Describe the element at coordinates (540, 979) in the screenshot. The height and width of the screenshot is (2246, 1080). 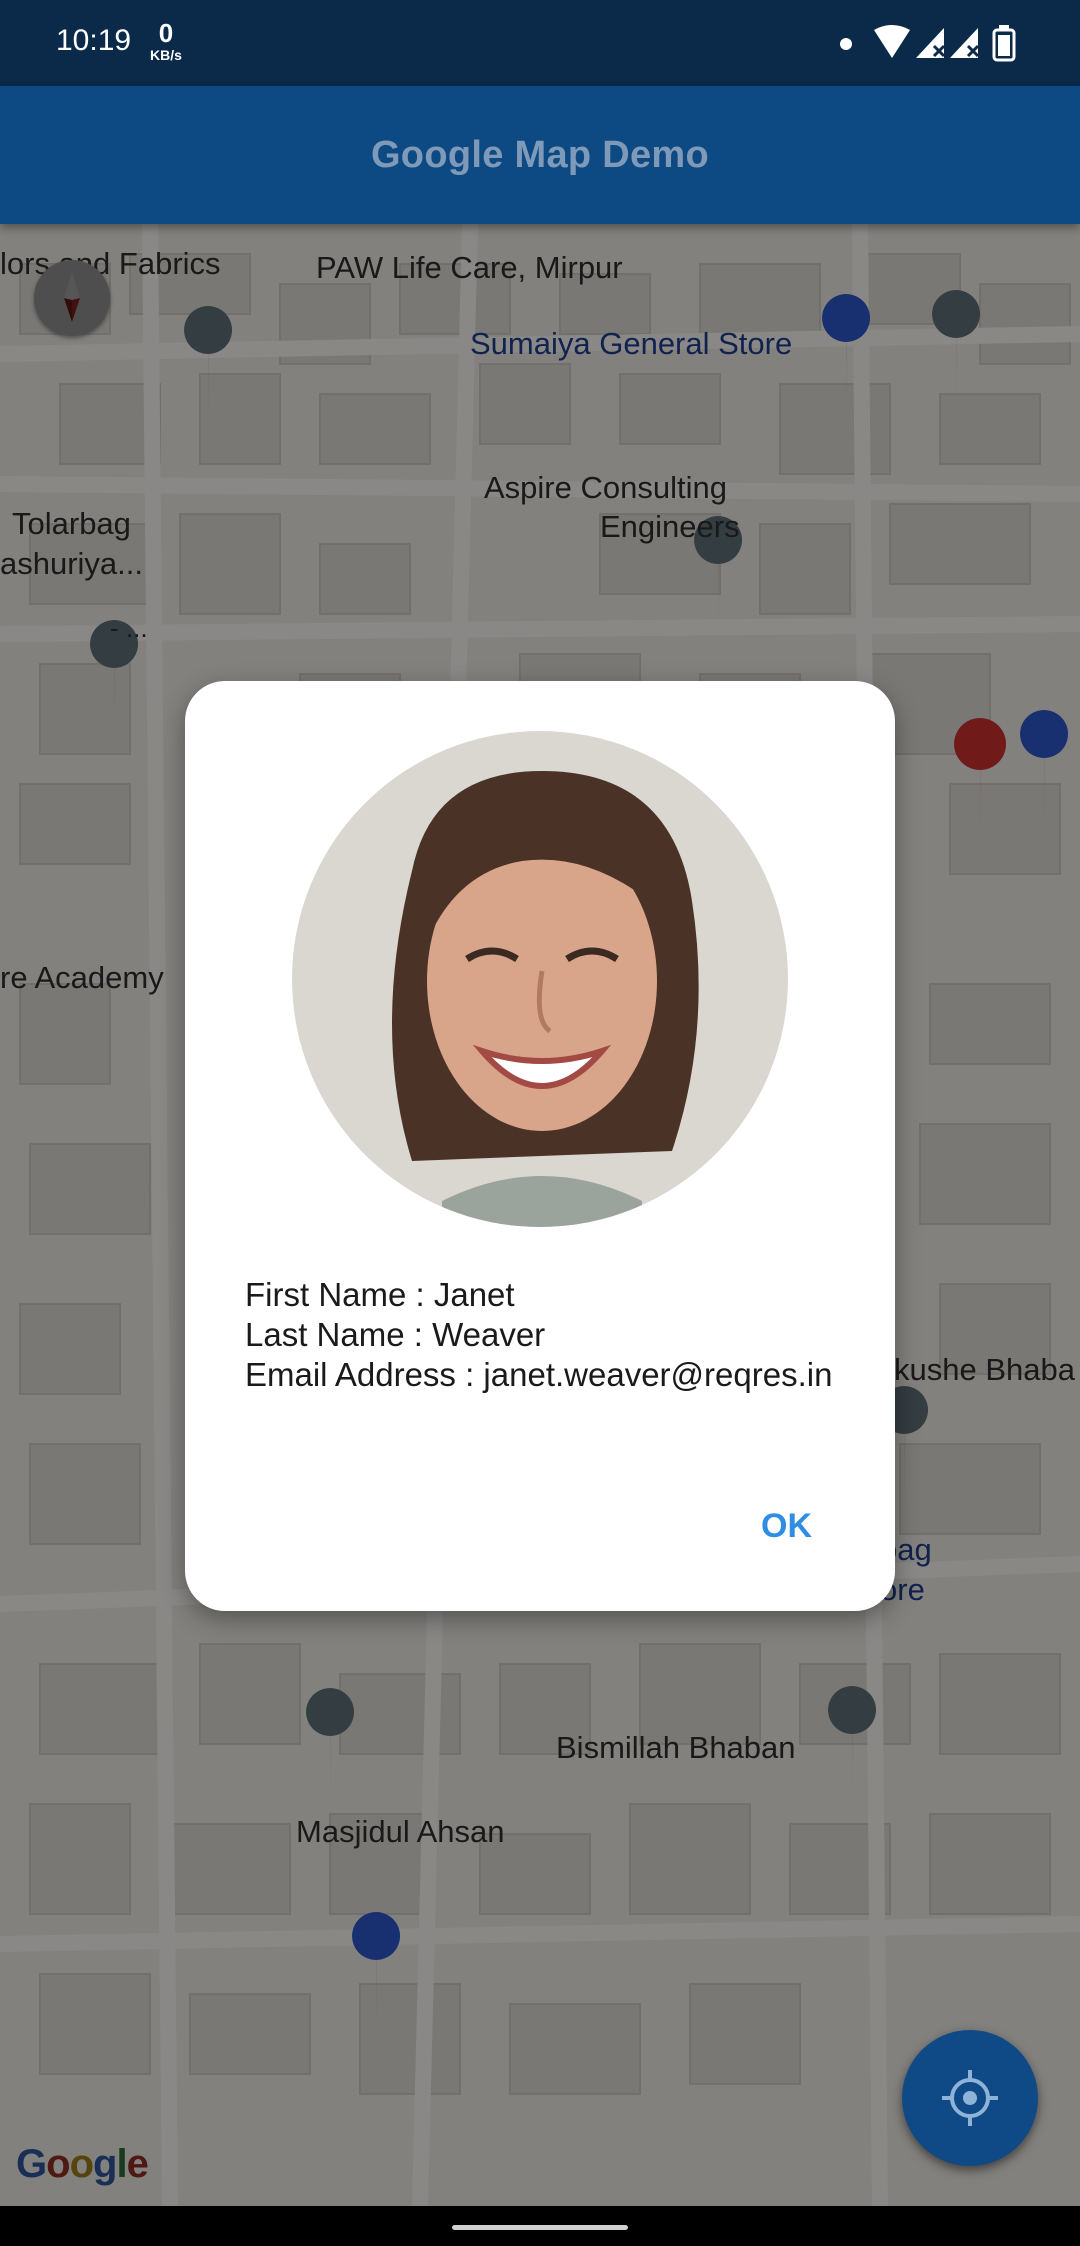
I see `avatar` at that location.